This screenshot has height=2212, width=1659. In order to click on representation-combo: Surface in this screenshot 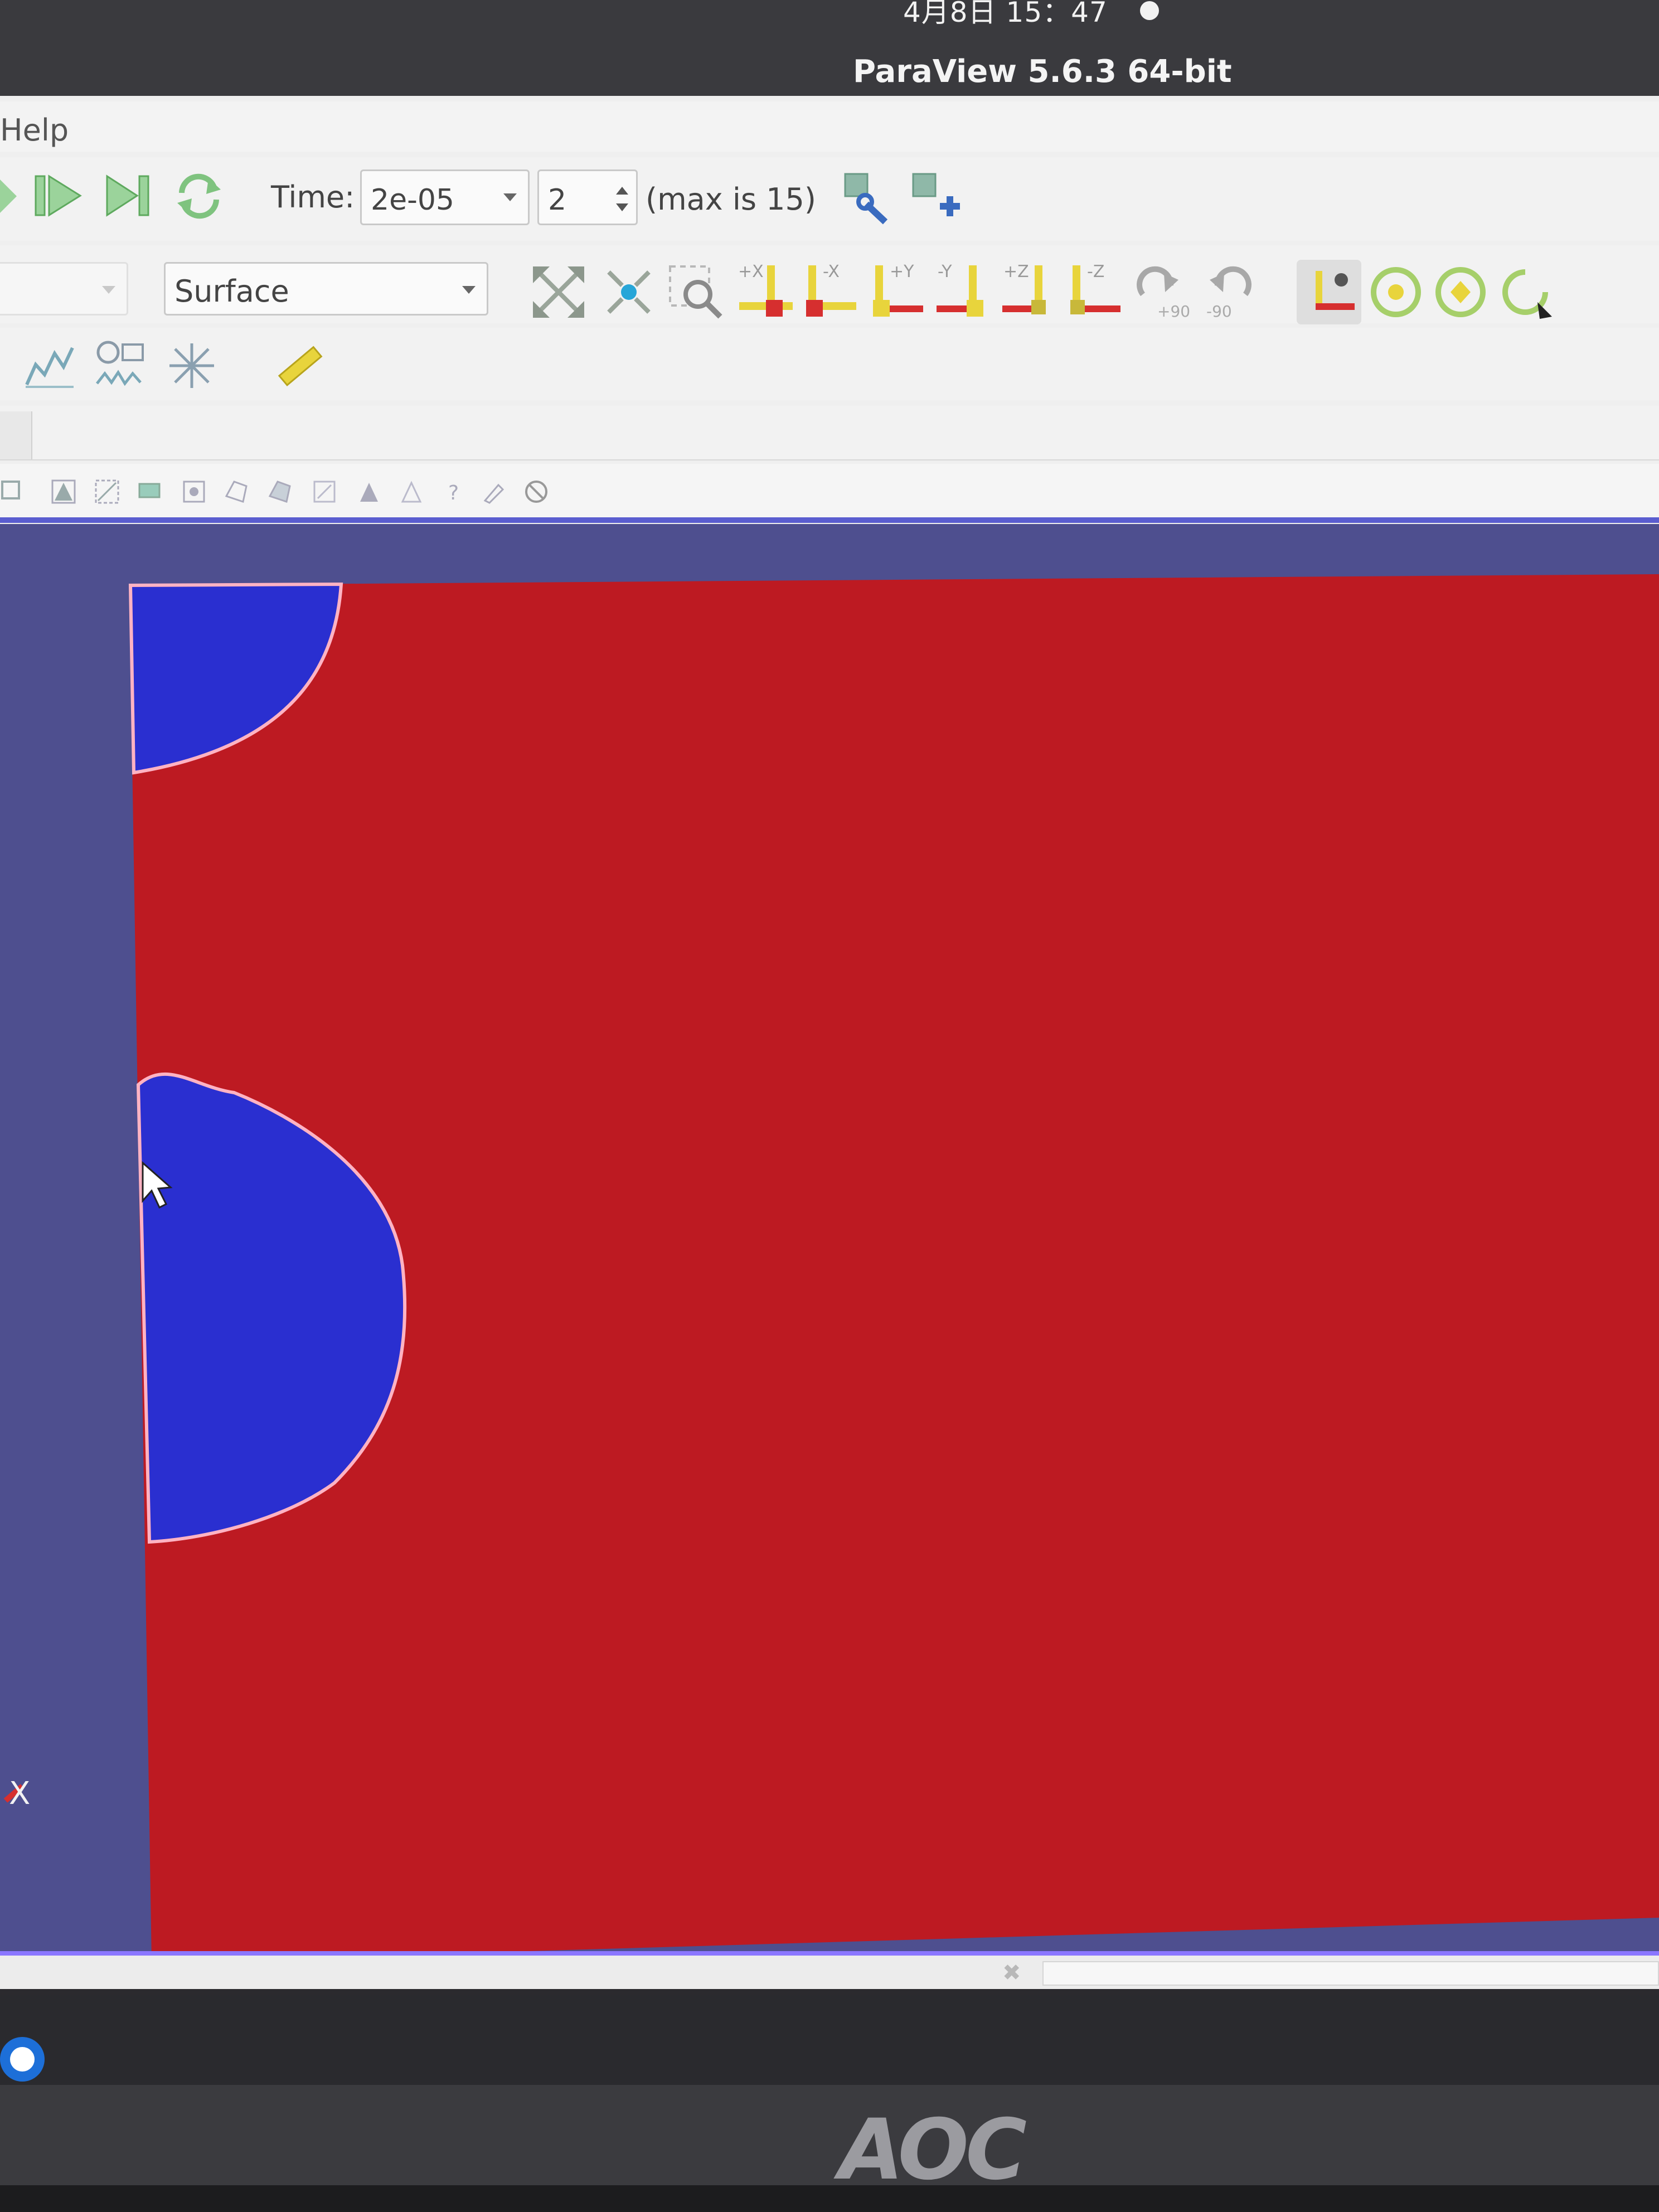, I will do `click(326, 289)`.